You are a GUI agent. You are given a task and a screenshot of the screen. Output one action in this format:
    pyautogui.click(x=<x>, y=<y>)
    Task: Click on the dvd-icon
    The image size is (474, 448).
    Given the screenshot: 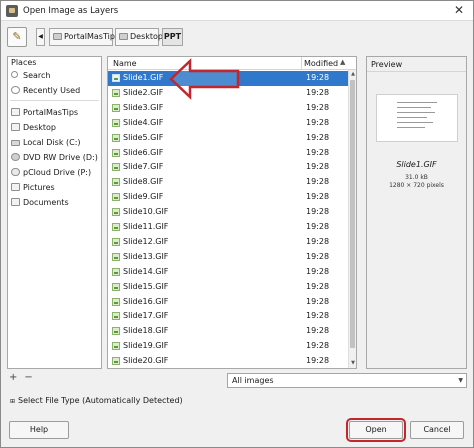 What is the action you would take?
    pyautogui.click(x=15, y=157)
    